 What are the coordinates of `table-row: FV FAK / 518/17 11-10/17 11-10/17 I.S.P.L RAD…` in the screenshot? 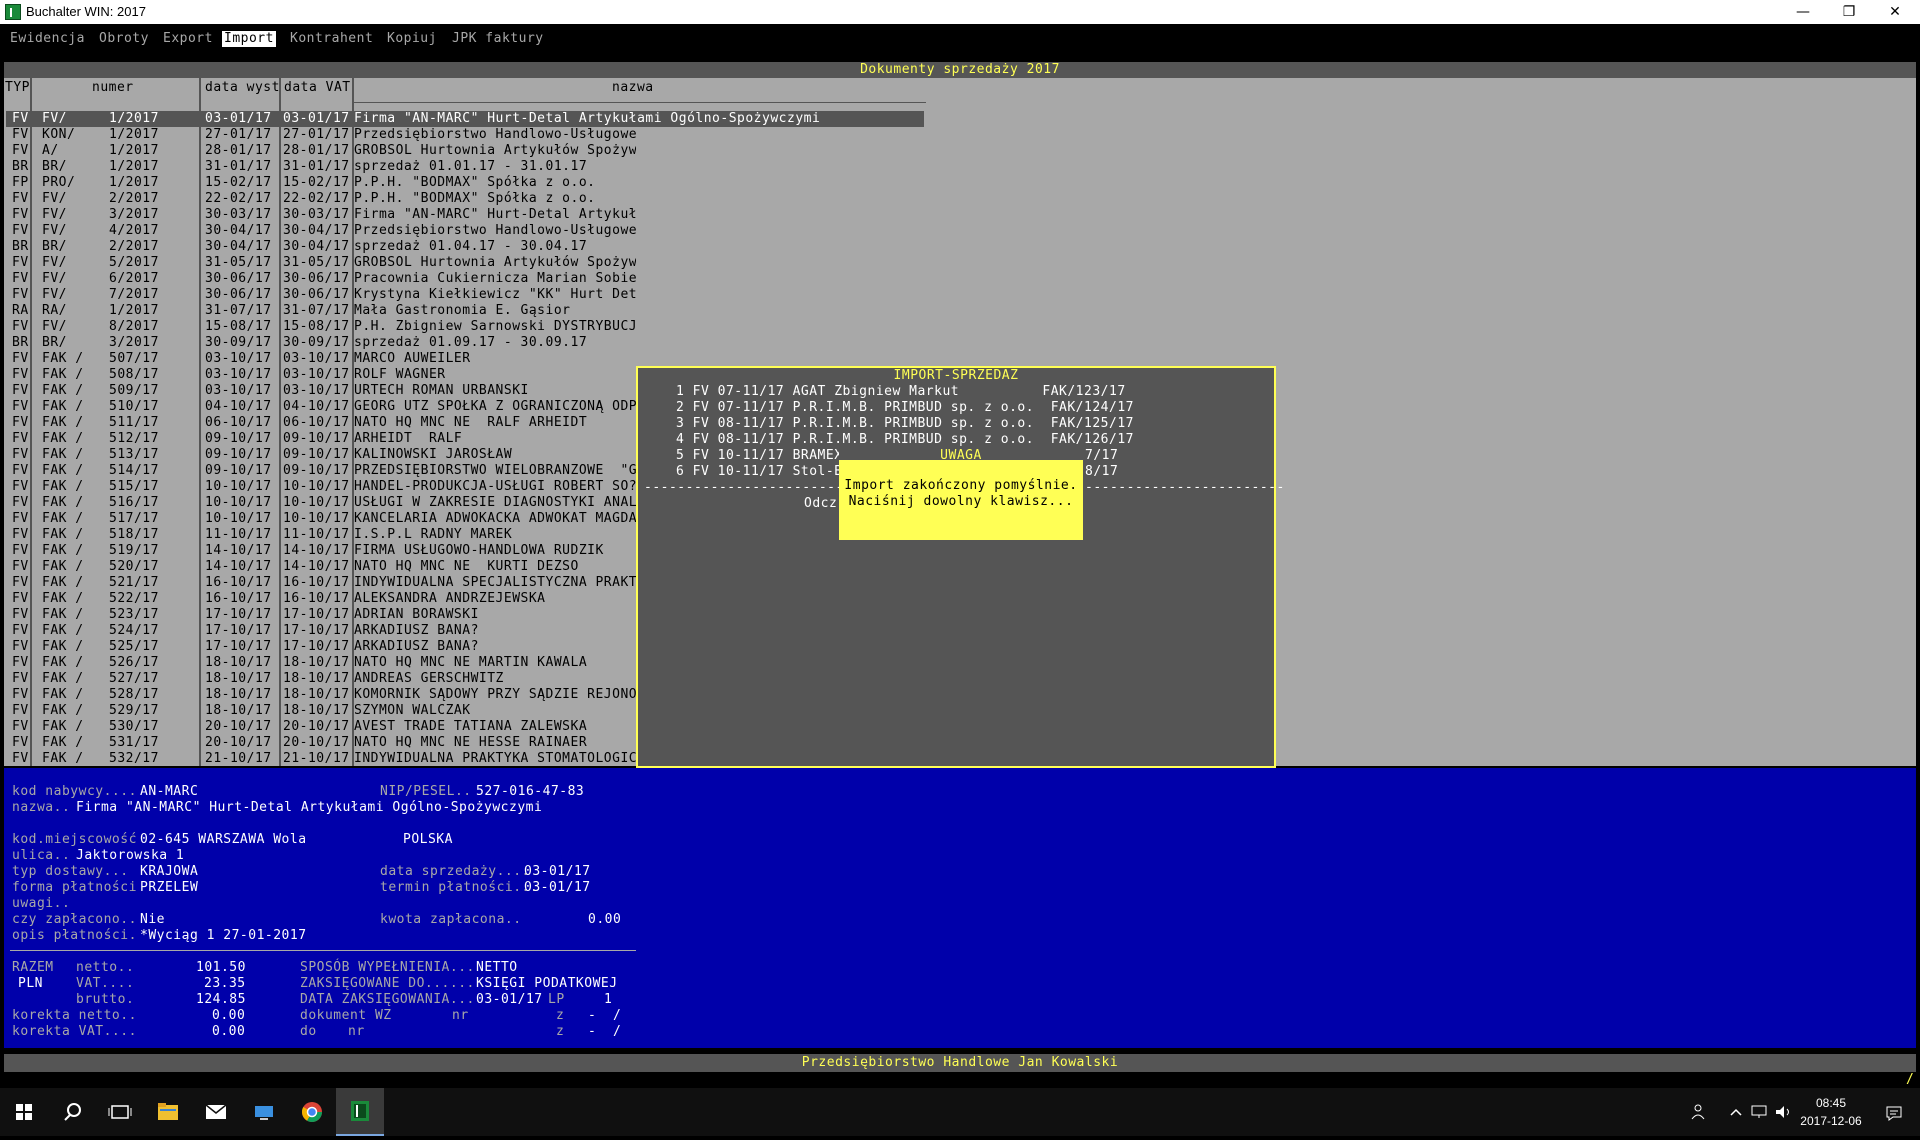 It's located at (321, 535).